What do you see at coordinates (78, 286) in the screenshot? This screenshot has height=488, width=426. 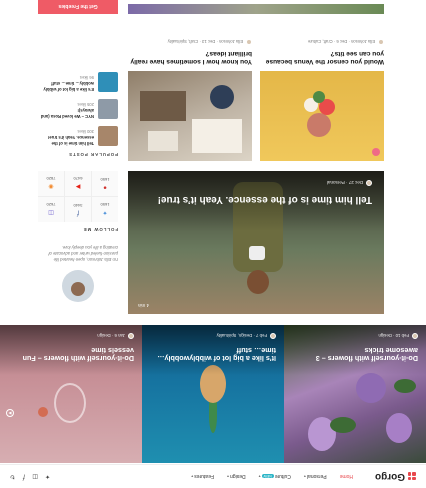 I see `author-avatar` at bounding box center [78, 286].